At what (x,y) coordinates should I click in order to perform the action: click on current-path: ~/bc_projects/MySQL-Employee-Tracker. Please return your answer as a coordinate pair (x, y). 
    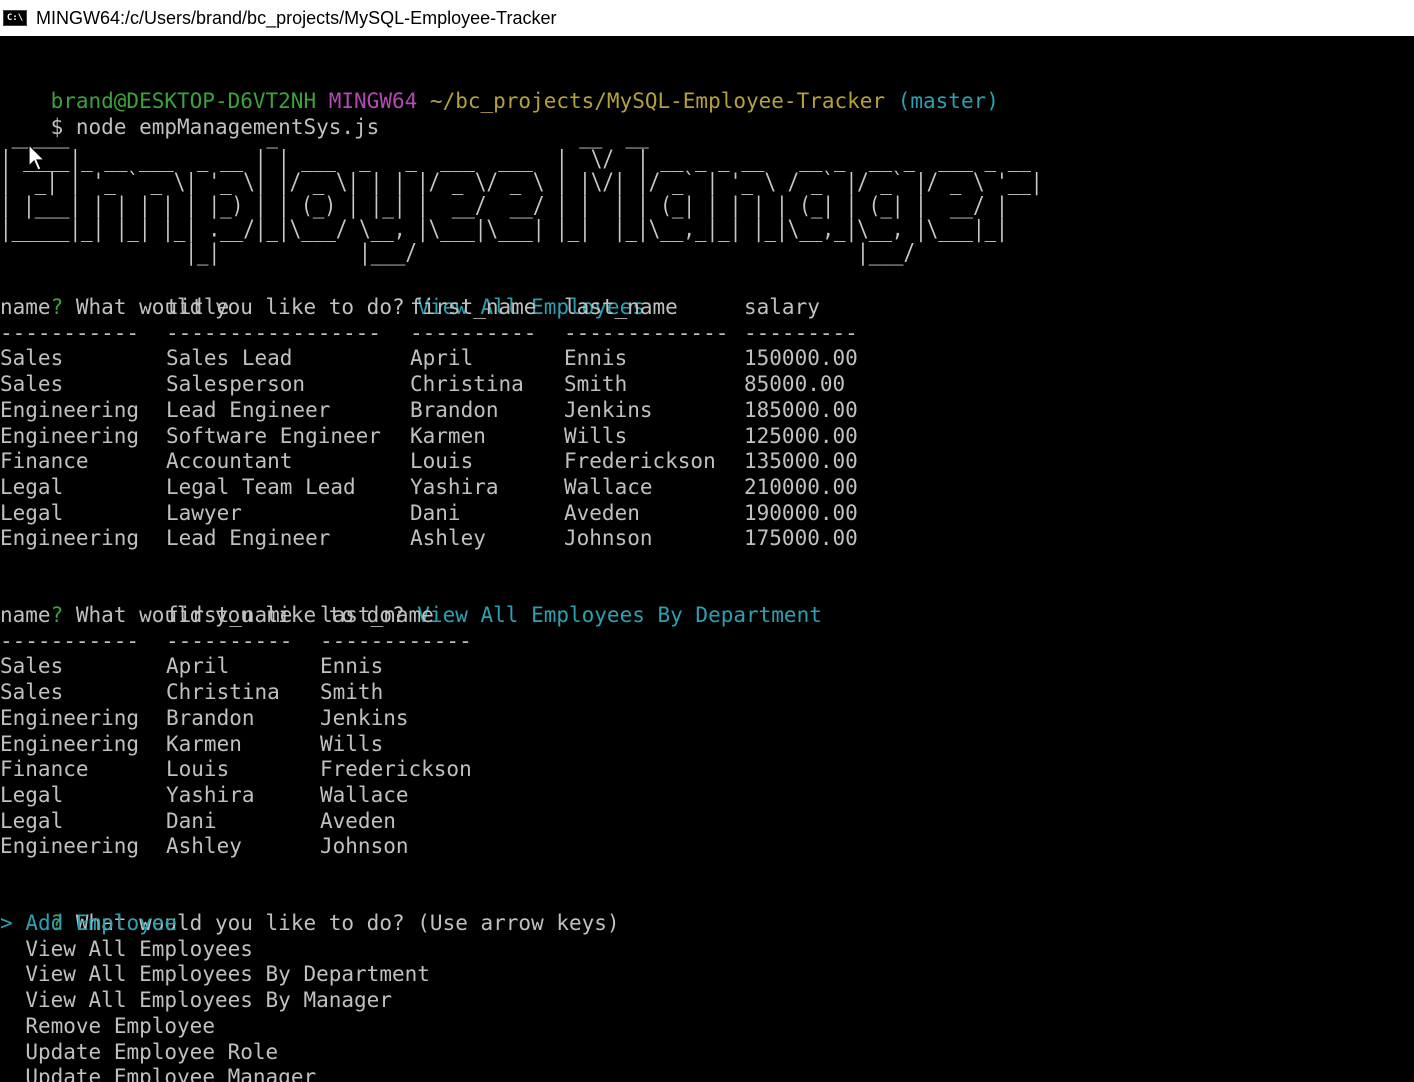
    Looking at the image, I should click on (657, 101).